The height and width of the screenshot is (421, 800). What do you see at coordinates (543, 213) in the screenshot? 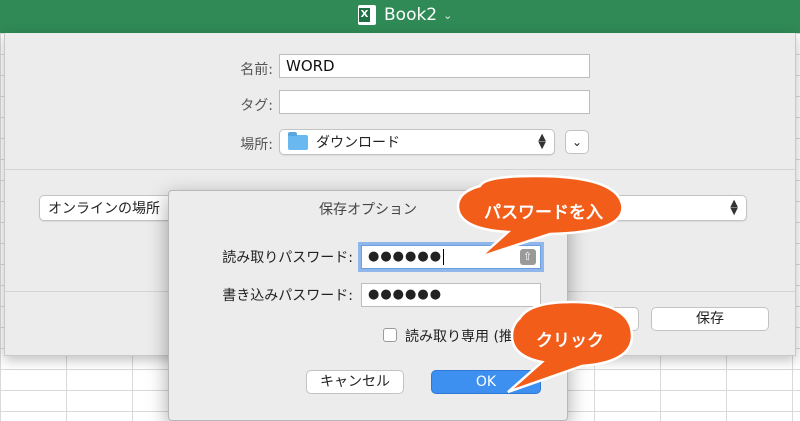
I see `password-callout-text: パスワードを入` at bounding box center [543, 213].